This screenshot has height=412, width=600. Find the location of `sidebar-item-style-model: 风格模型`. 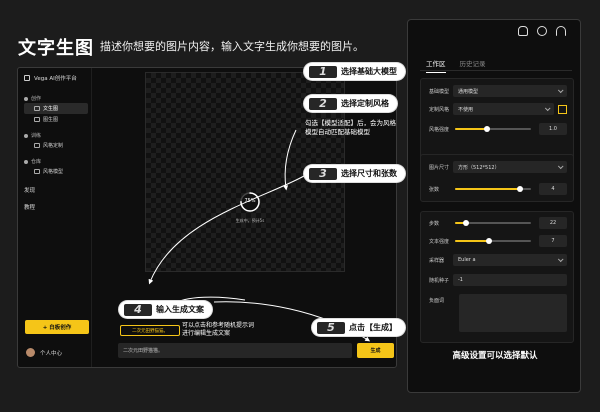

sidebar-item-style-model: 风格模型 is located at coordinates (56, 171).